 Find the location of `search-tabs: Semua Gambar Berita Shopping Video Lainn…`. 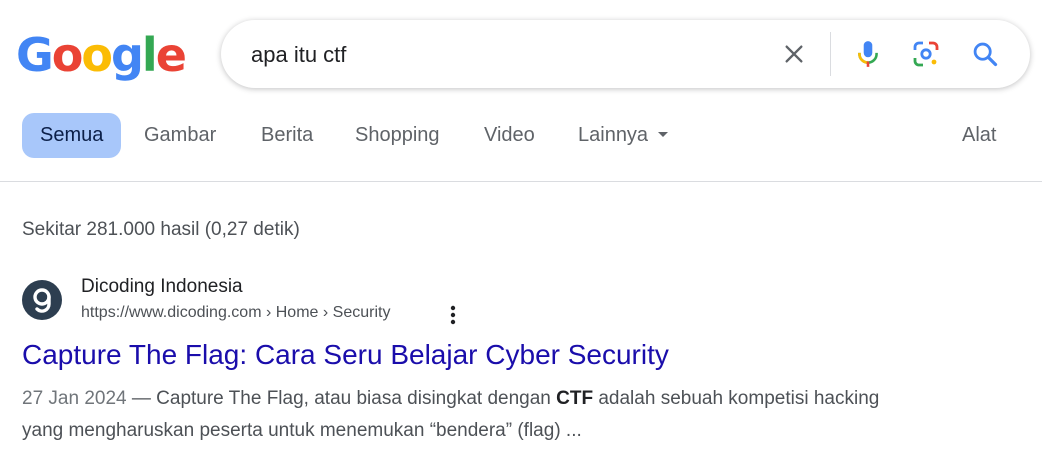

search-tabs: Semua Gambar Berita Shopping Video Lainn… is located at coordinates (526, 136).